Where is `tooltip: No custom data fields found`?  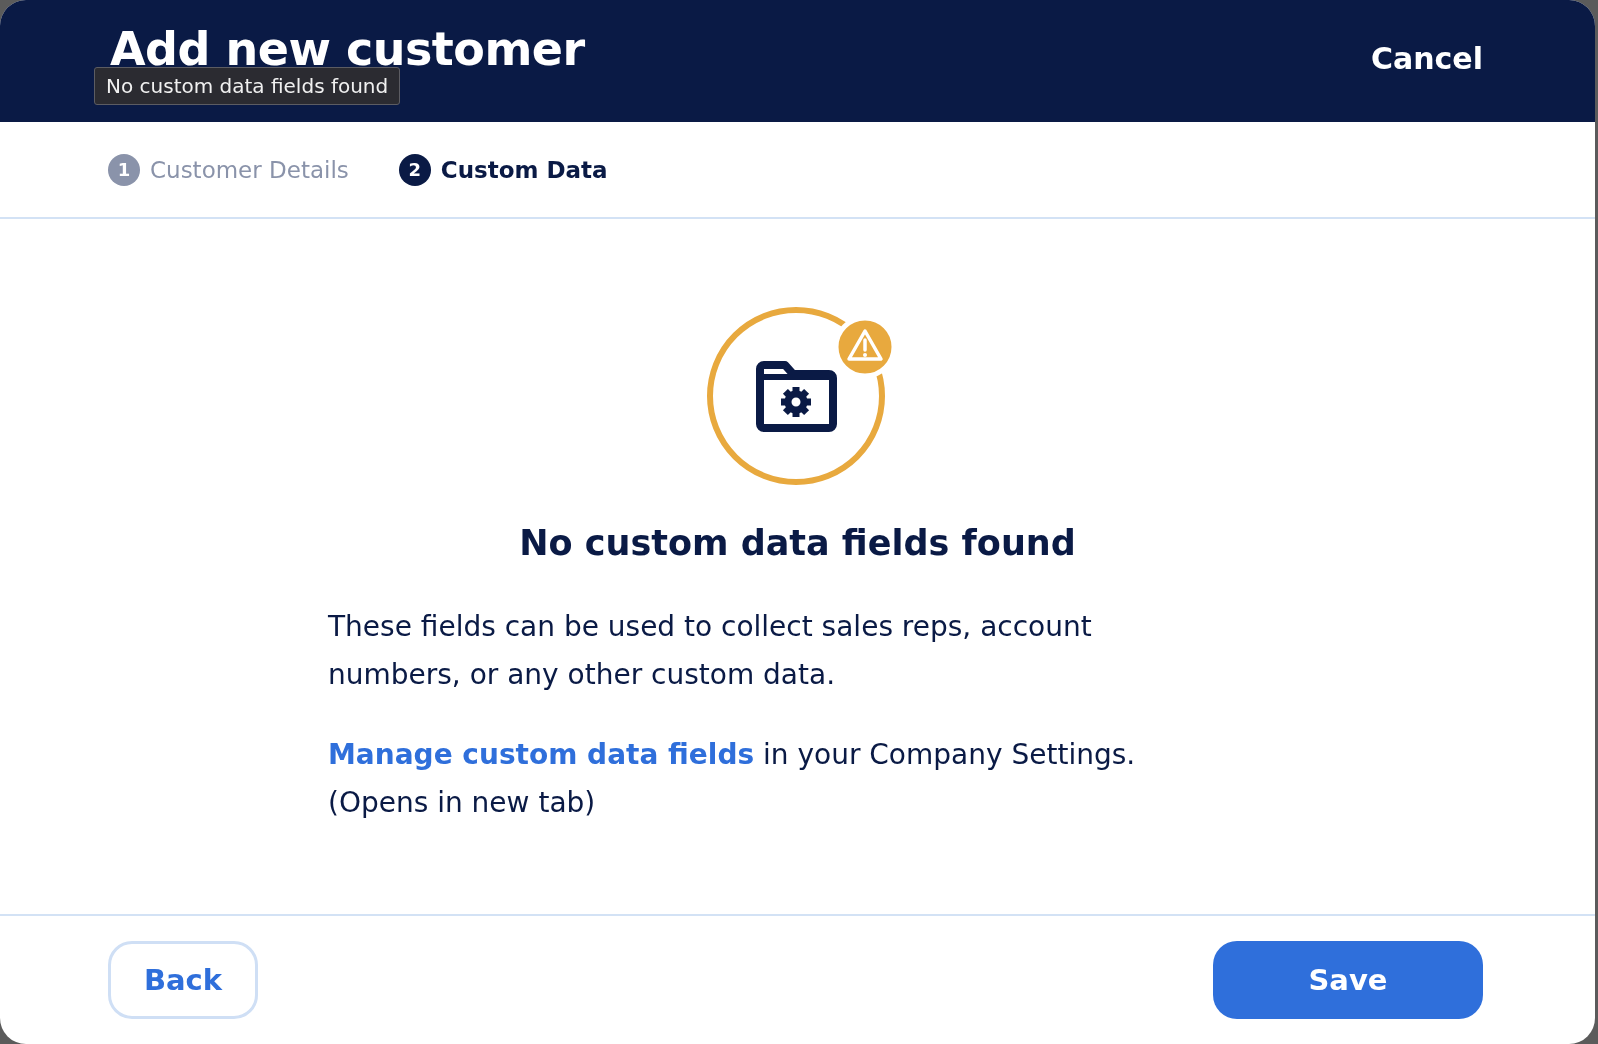 tooltip: No custom data fields found is located at coordinates (247, 86).